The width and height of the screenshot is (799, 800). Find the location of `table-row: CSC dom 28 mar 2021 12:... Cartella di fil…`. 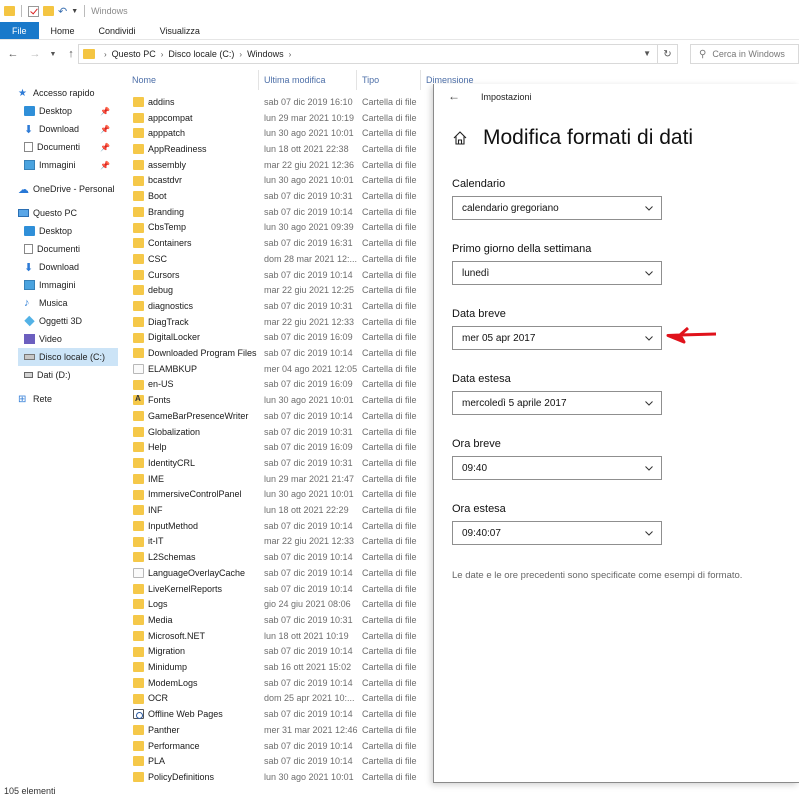

table-row: CSC dom 28 mar 2021 12:... Cartella di fil… is located at coordinates (278, 259).